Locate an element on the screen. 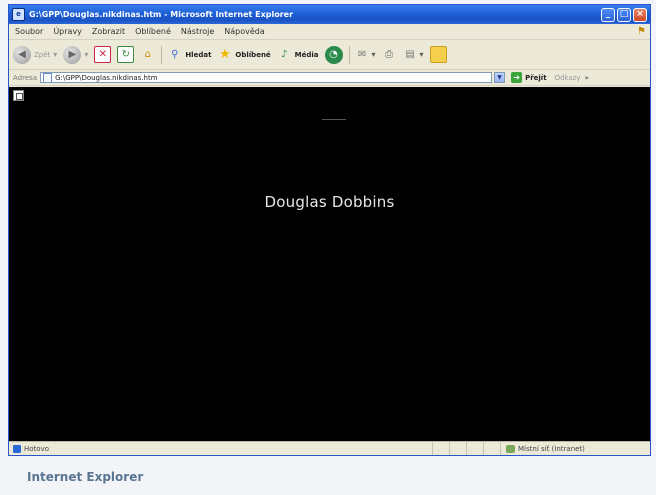  stop-icon: ✕ is located at coordinates (103, 54).